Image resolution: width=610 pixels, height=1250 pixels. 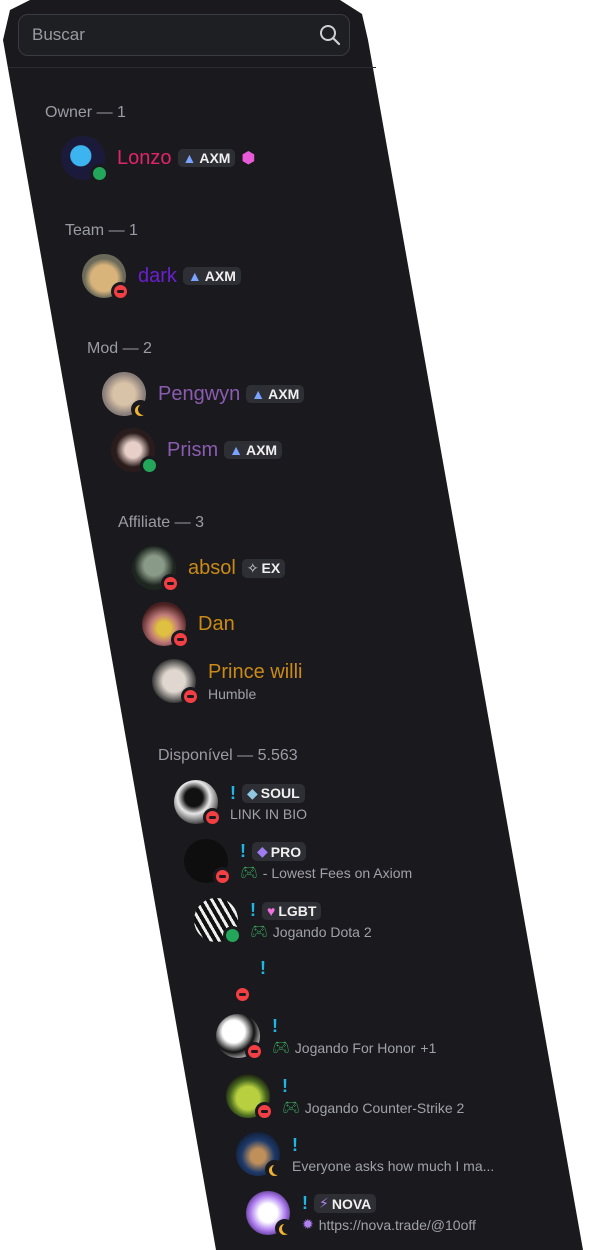 What do you see at coordinates (228, 755) in the screenshot?
I see `group-header-available: Disponível — 5.563` at bounding box center [228, 755].